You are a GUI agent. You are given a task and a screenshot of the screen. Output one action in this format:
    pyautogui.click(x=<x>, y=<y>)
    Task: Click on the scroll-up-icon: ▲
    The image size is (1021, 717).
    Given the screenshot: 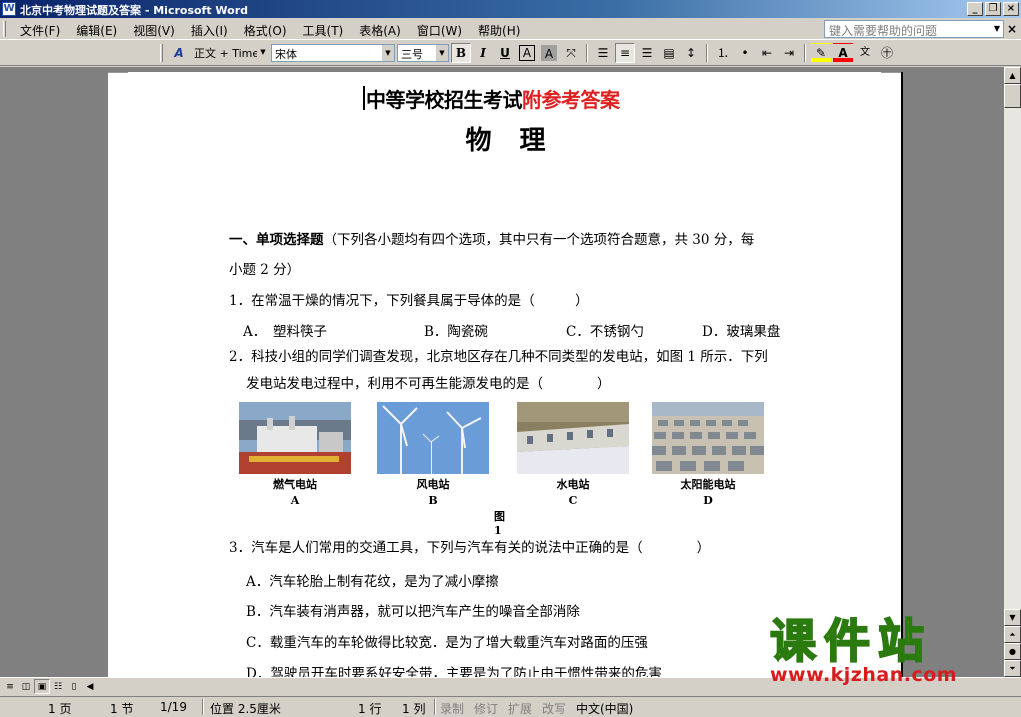 What is the action you would take?
    pyautogui.click(x=1012, y=75)
    